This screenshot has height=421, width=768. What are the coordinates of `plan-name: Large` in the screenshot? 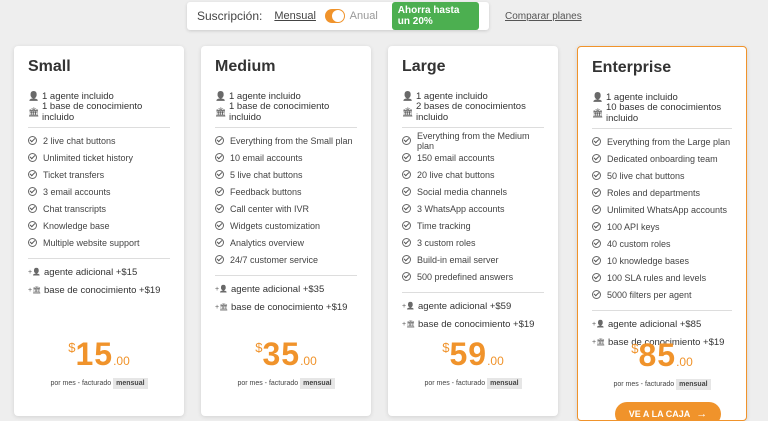 It's located at (424, 66).